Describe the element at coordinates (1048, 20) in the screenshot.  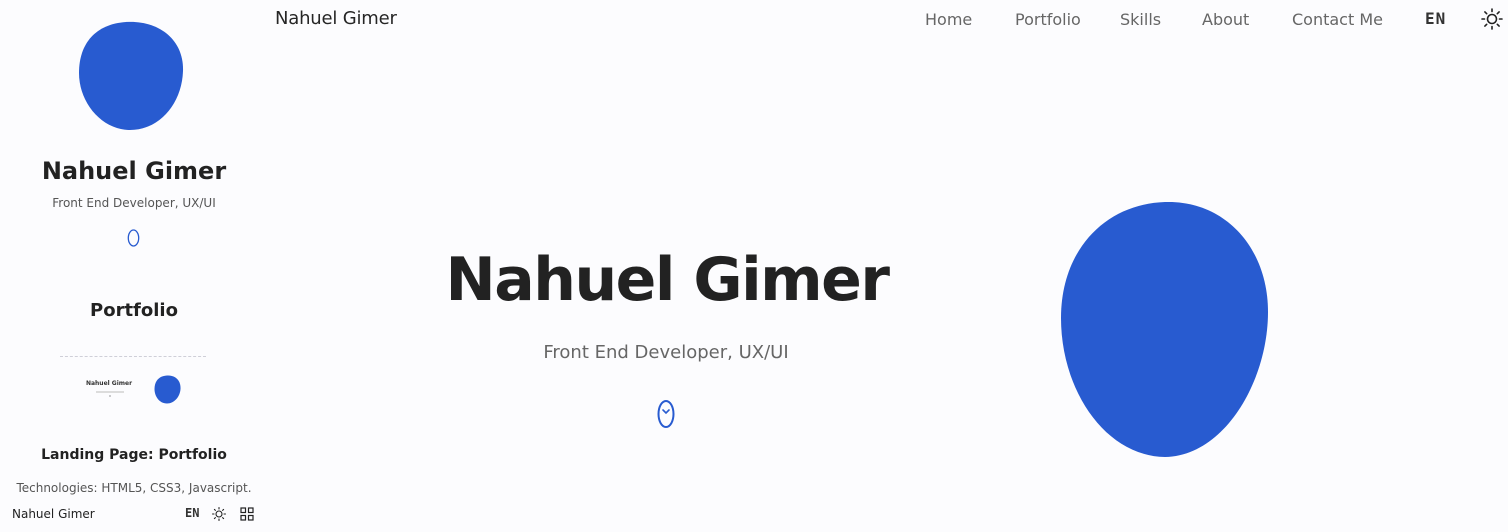
I see `nav-link-portfolio: Portfolio` at that location.